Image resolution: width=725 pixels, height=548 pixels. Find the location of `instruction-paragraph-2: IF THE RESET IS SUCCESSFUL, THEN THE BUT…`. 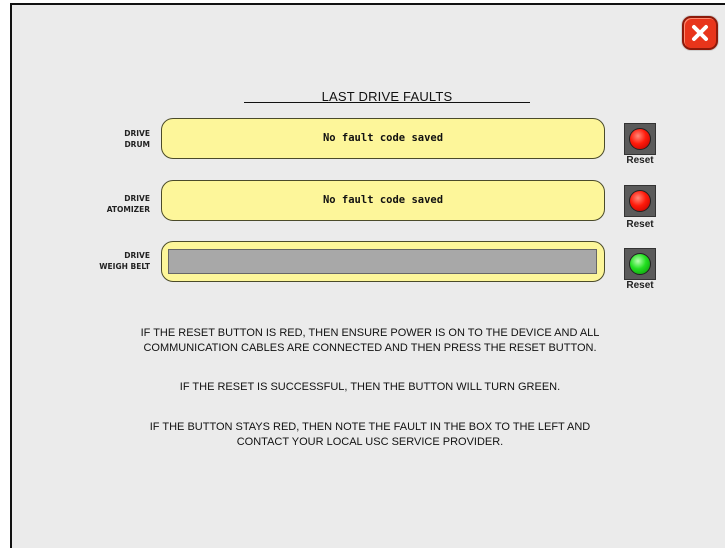

instruction-paragraph-2: IF THE RESET IS SUCCESSFUL, THEN THE BUT… is located at coordinates (370, 387).